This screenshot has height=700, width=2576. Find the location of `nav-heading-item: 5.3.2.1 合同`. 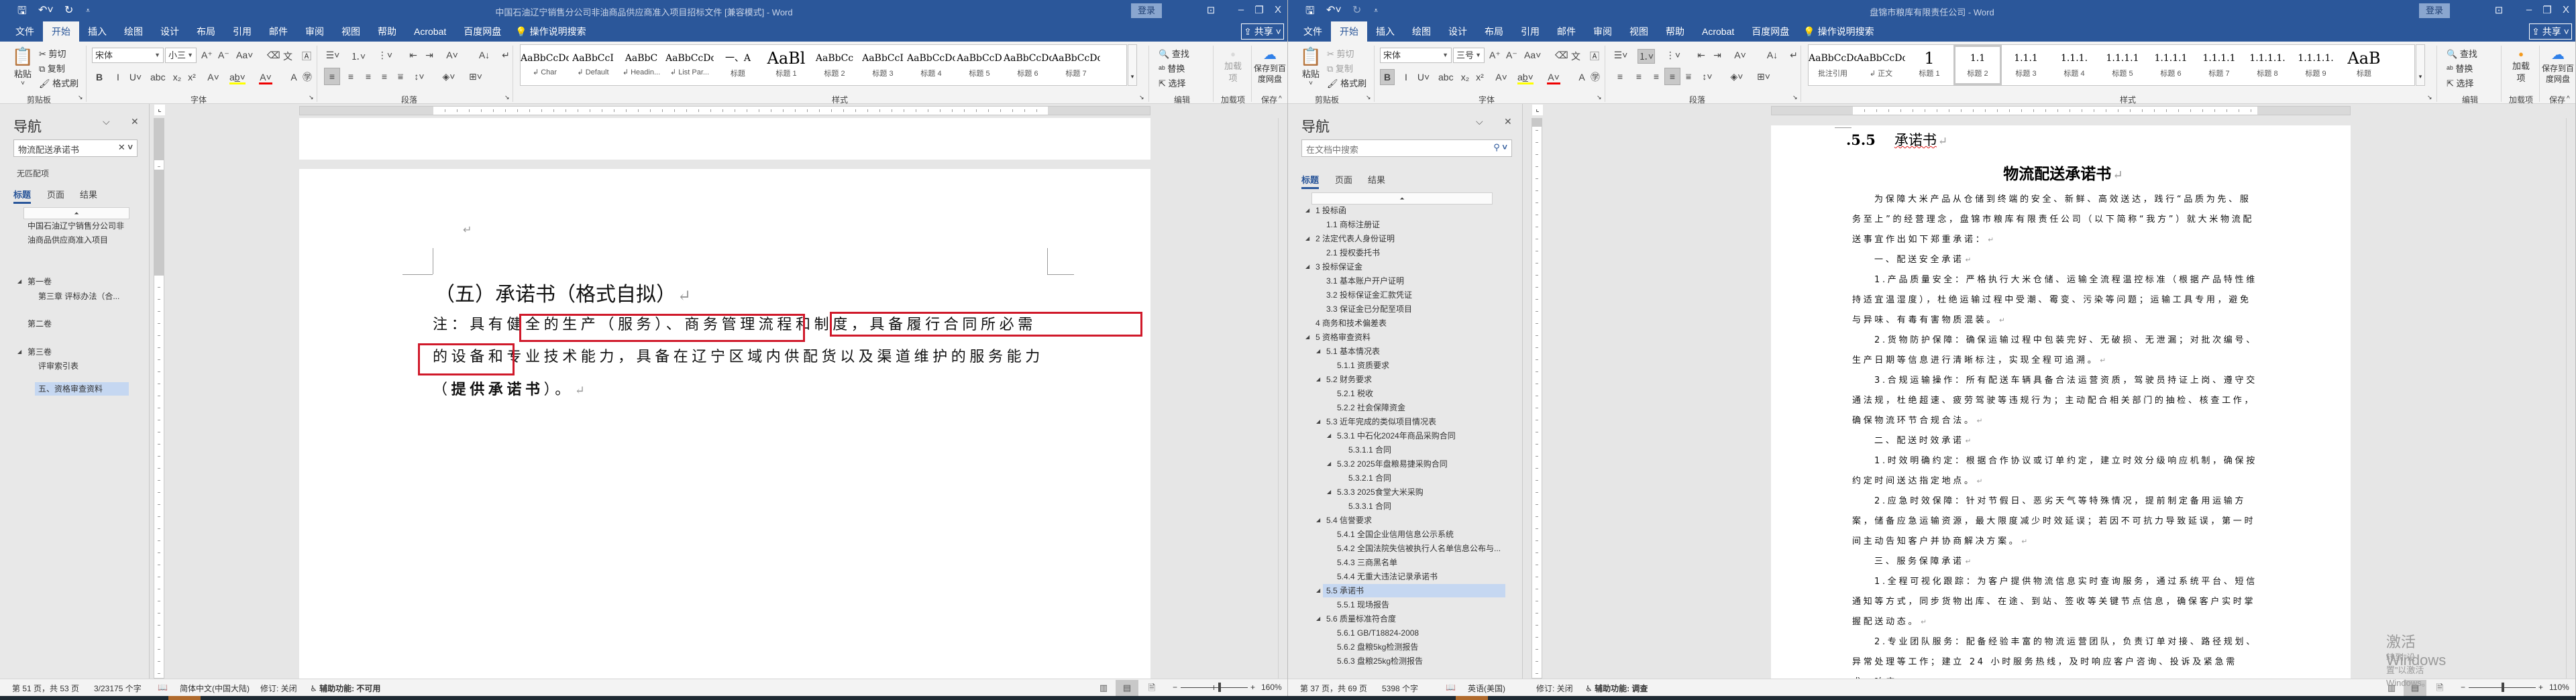

nav-heading-item: 5.3.2.1 合同 is located at coordinates (1405, 478).